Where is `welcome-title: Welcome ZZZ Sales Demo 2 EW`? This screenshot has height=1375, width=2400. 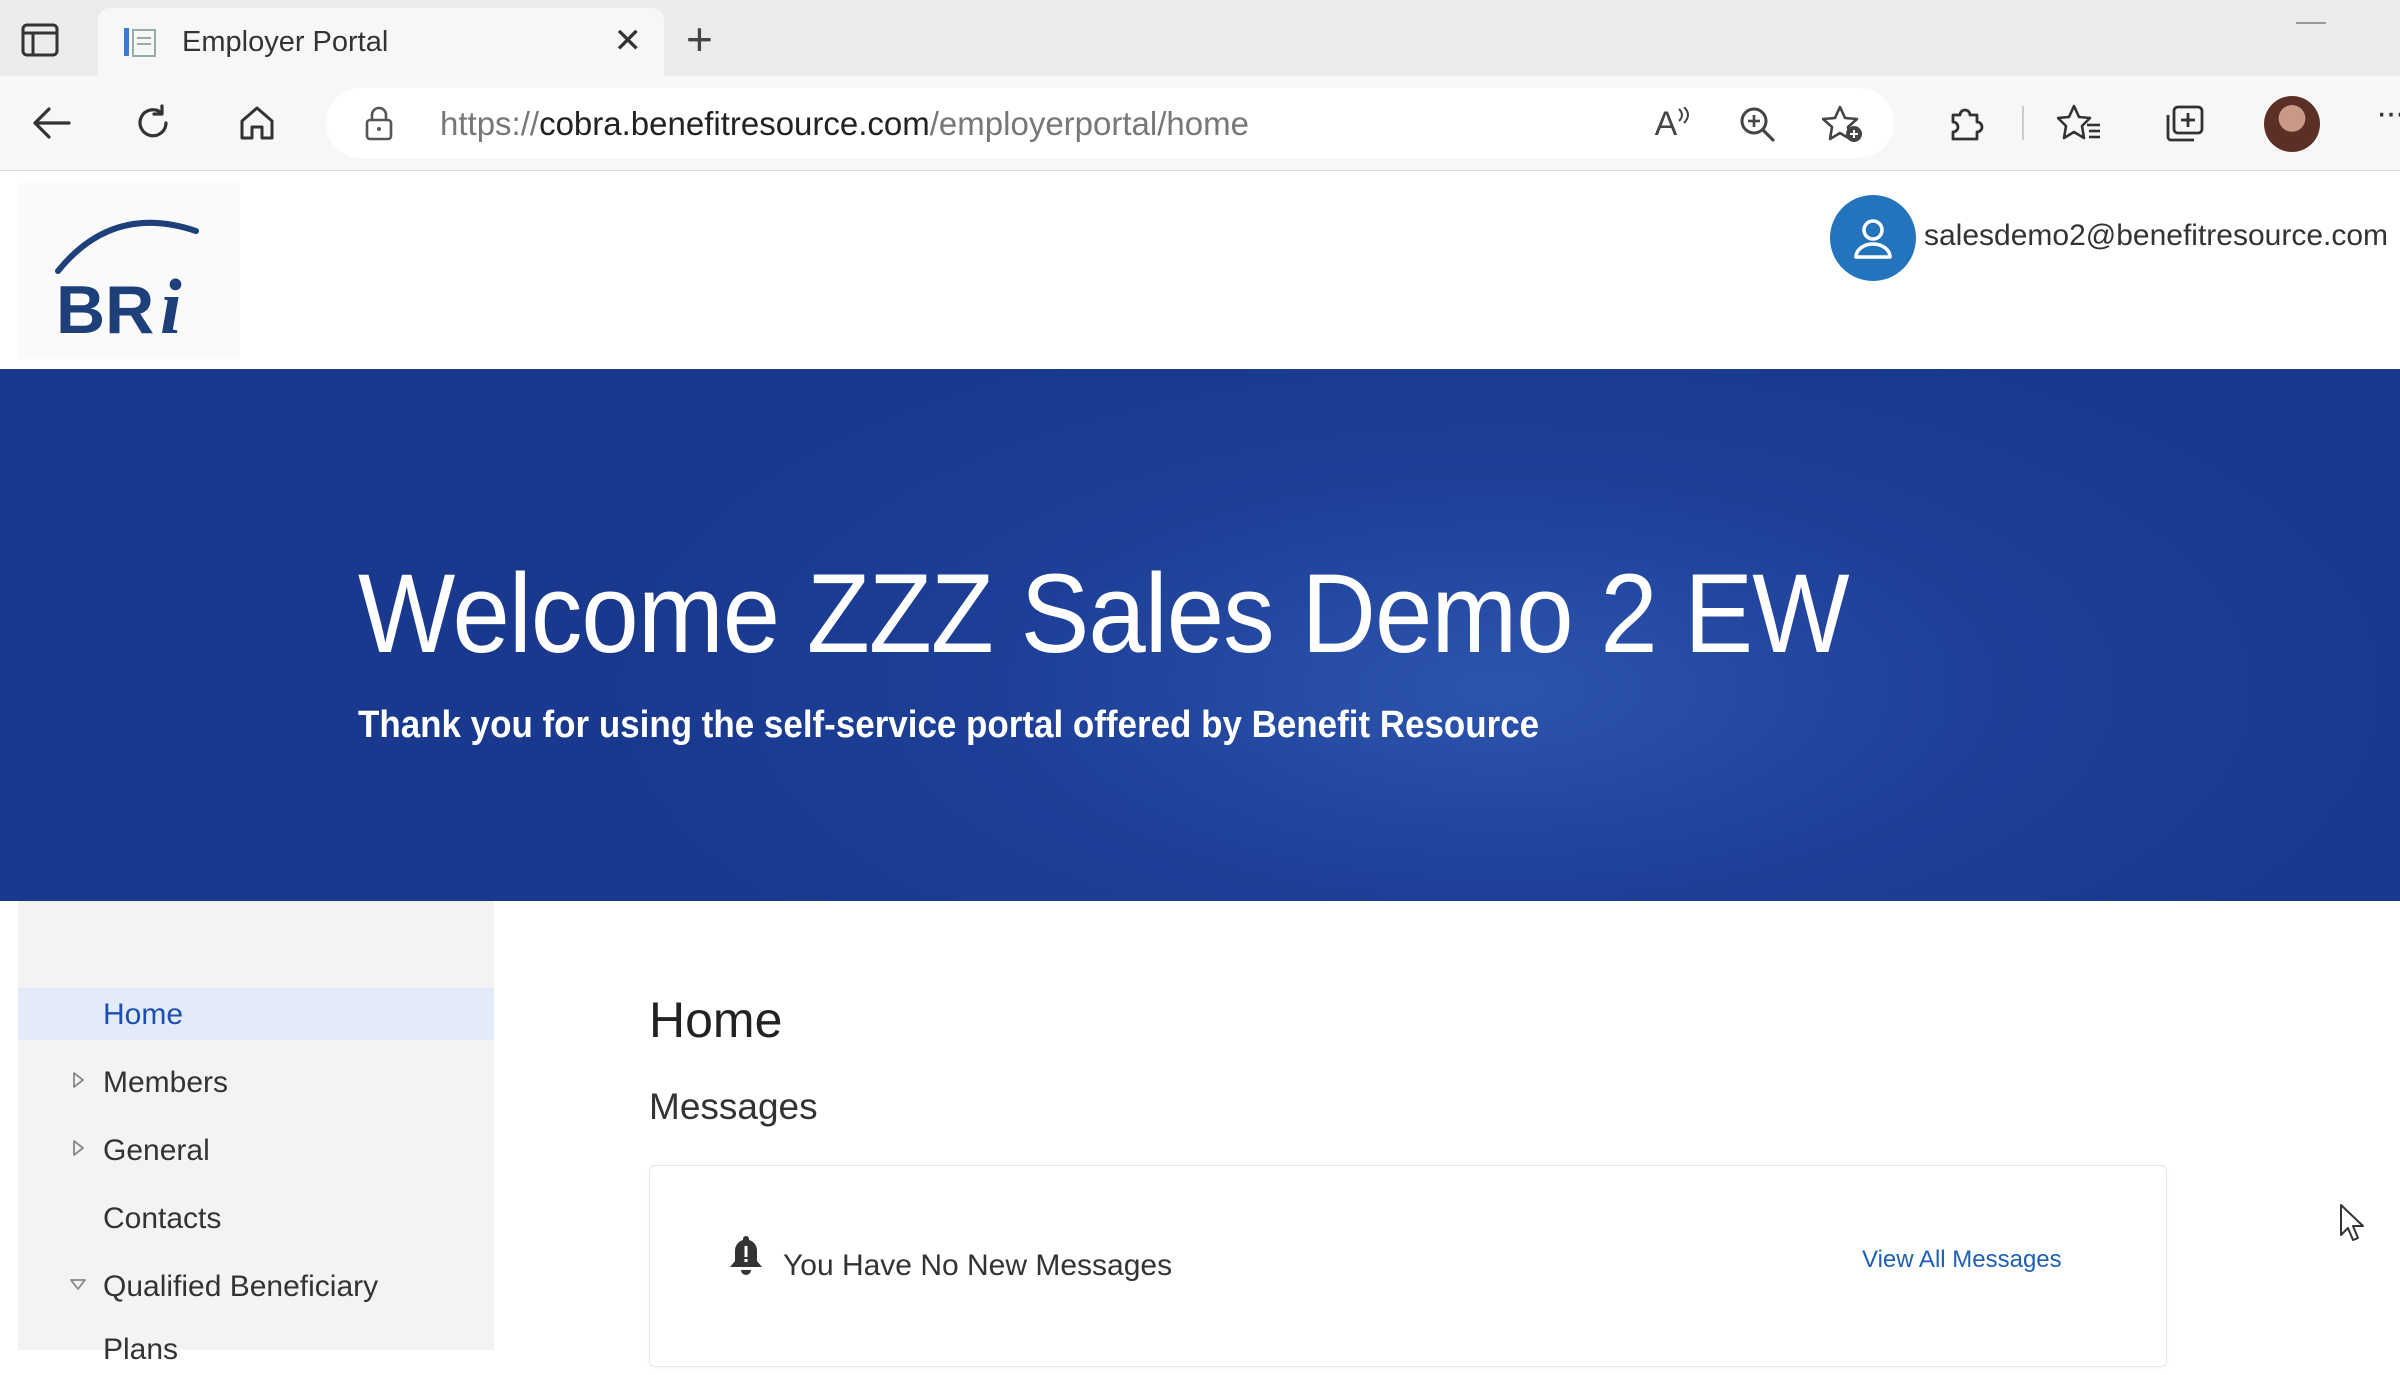 welcome-title: Welcome ZZZ Sales Demo 2 EW is located at coordinates (1103, 613).